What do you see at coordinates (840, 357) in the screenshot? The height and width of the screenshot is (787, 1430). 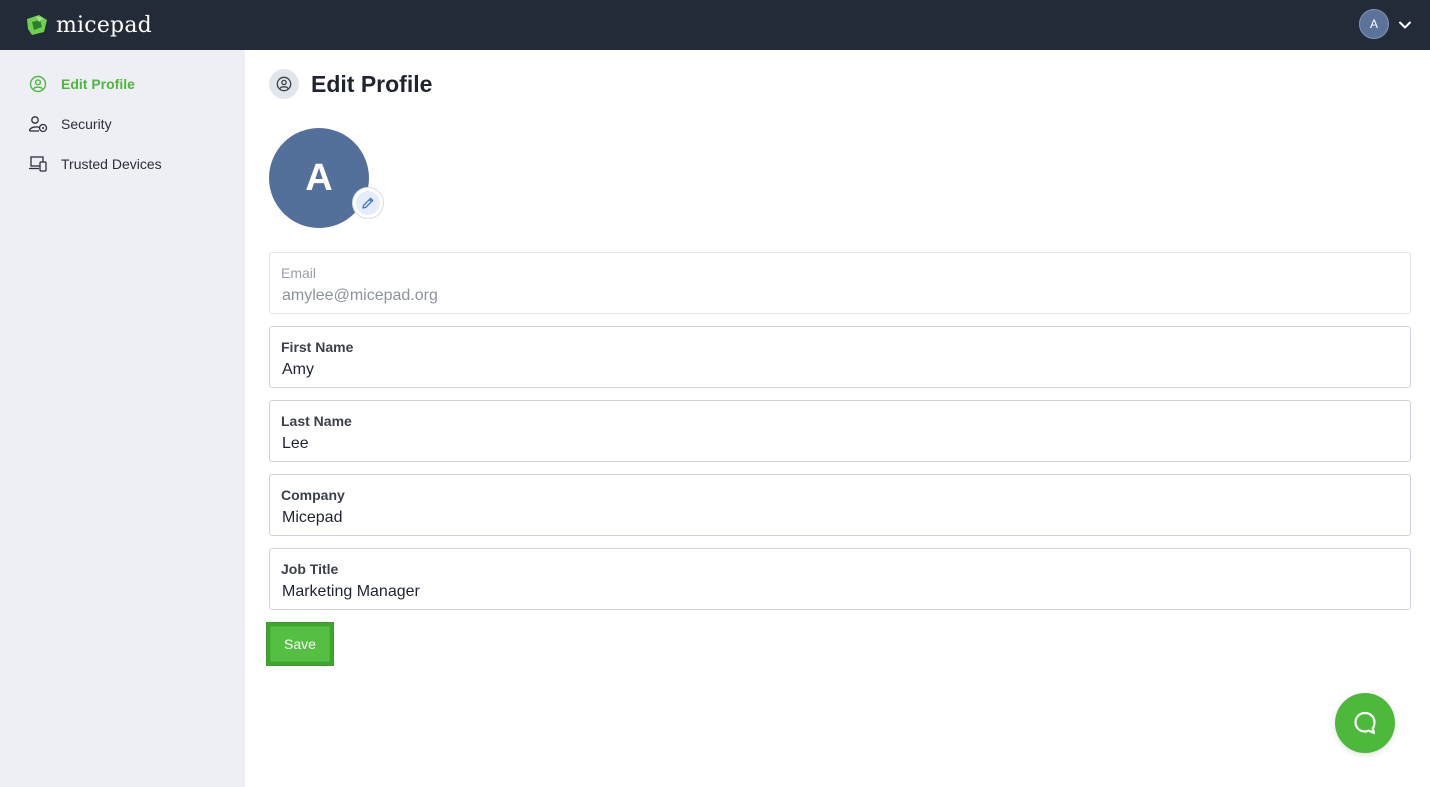 I see `first-name-field: First Name` at bounding box center [840, 357].